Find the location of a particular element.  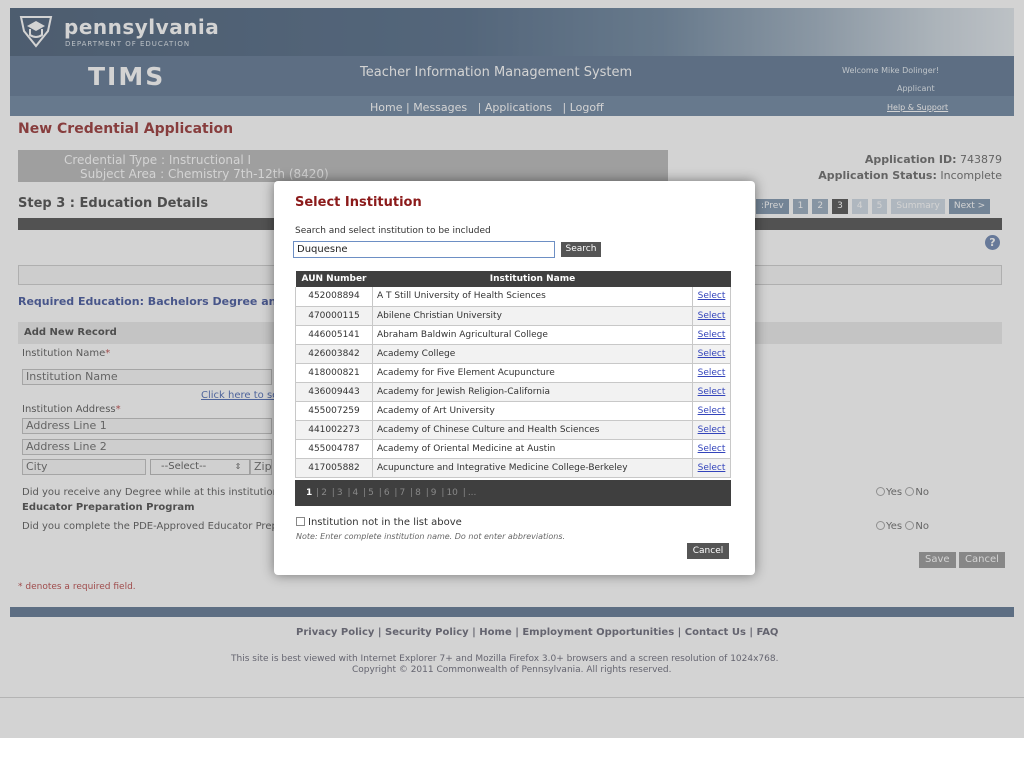

page-2: 2 is located at coordinates (324, 493).